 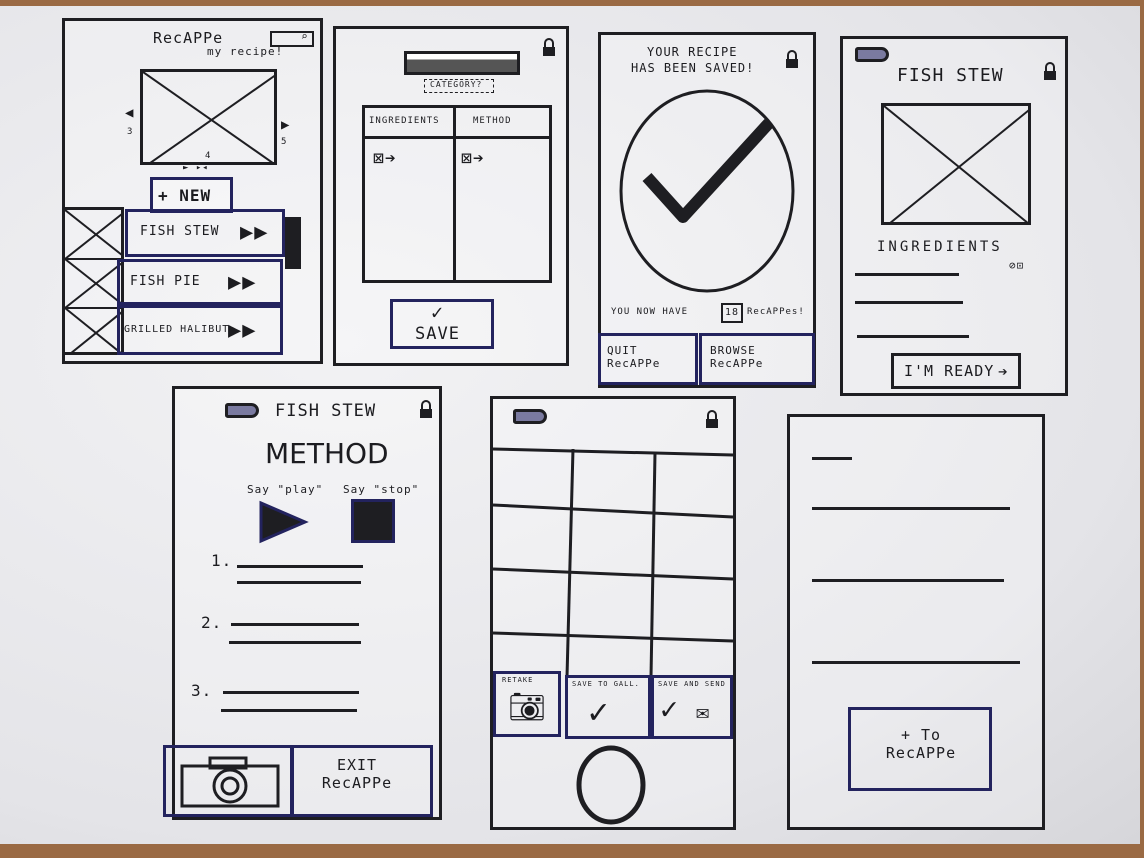 What do you see at coordinates (473, 158) in the screenshot?
I see `add-method-image-icon: ⊠➔` at bounding box center [473, 158].